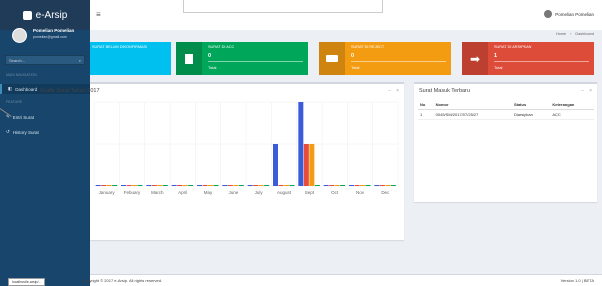  Describe the element at coordinates (513, 47) in the screenshot. I see `info-box-title: SURAT DI ARSIPKAN` at that location.